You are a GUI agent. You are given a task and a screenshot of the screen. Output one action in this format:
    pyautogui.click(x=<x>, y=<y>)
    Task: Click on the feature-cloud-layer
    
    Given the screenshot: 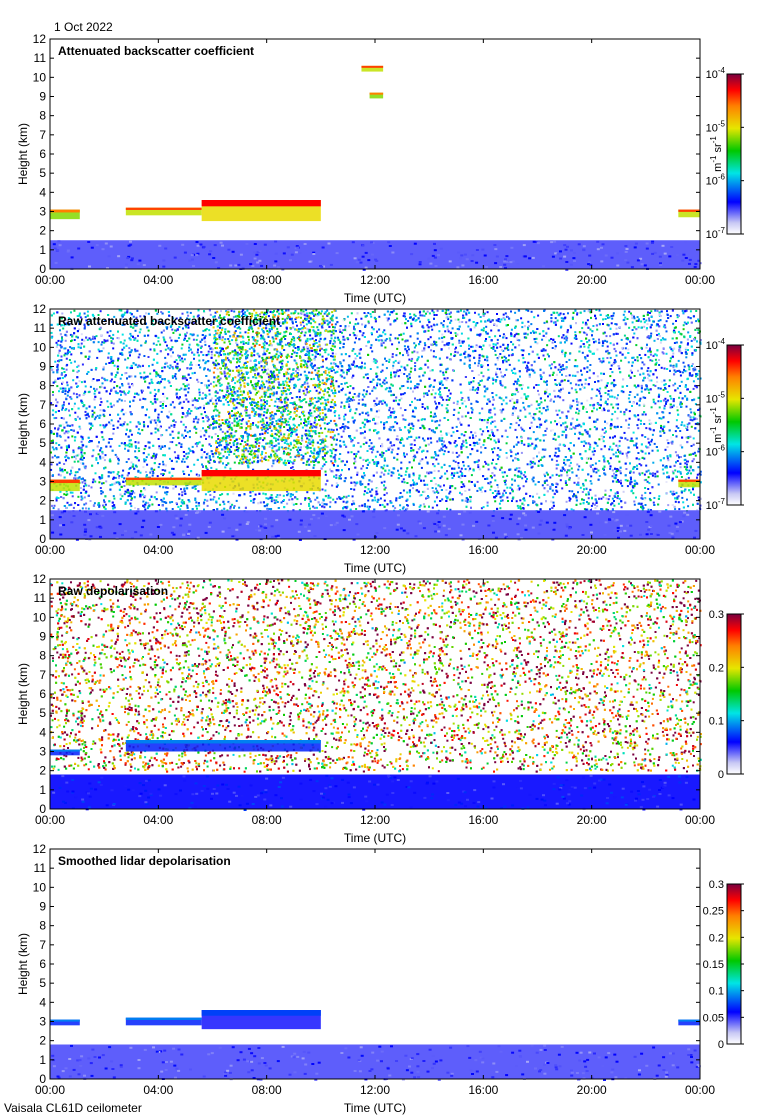 What is the action you would take?
    pyautogui.click(x=261, y=211)
    